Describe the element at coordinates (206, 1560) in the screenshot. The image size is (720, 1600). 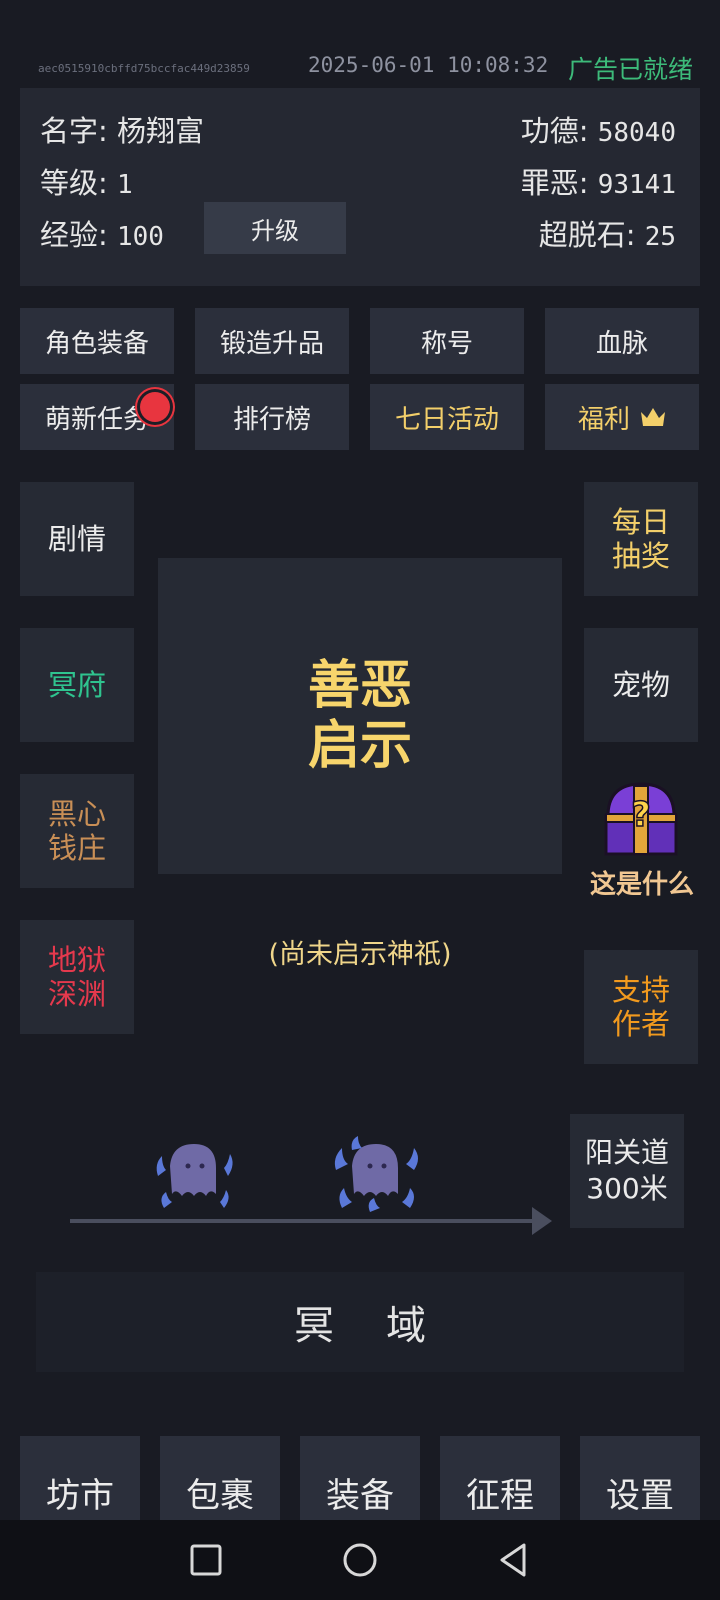
I see `recents-icon` at that location.